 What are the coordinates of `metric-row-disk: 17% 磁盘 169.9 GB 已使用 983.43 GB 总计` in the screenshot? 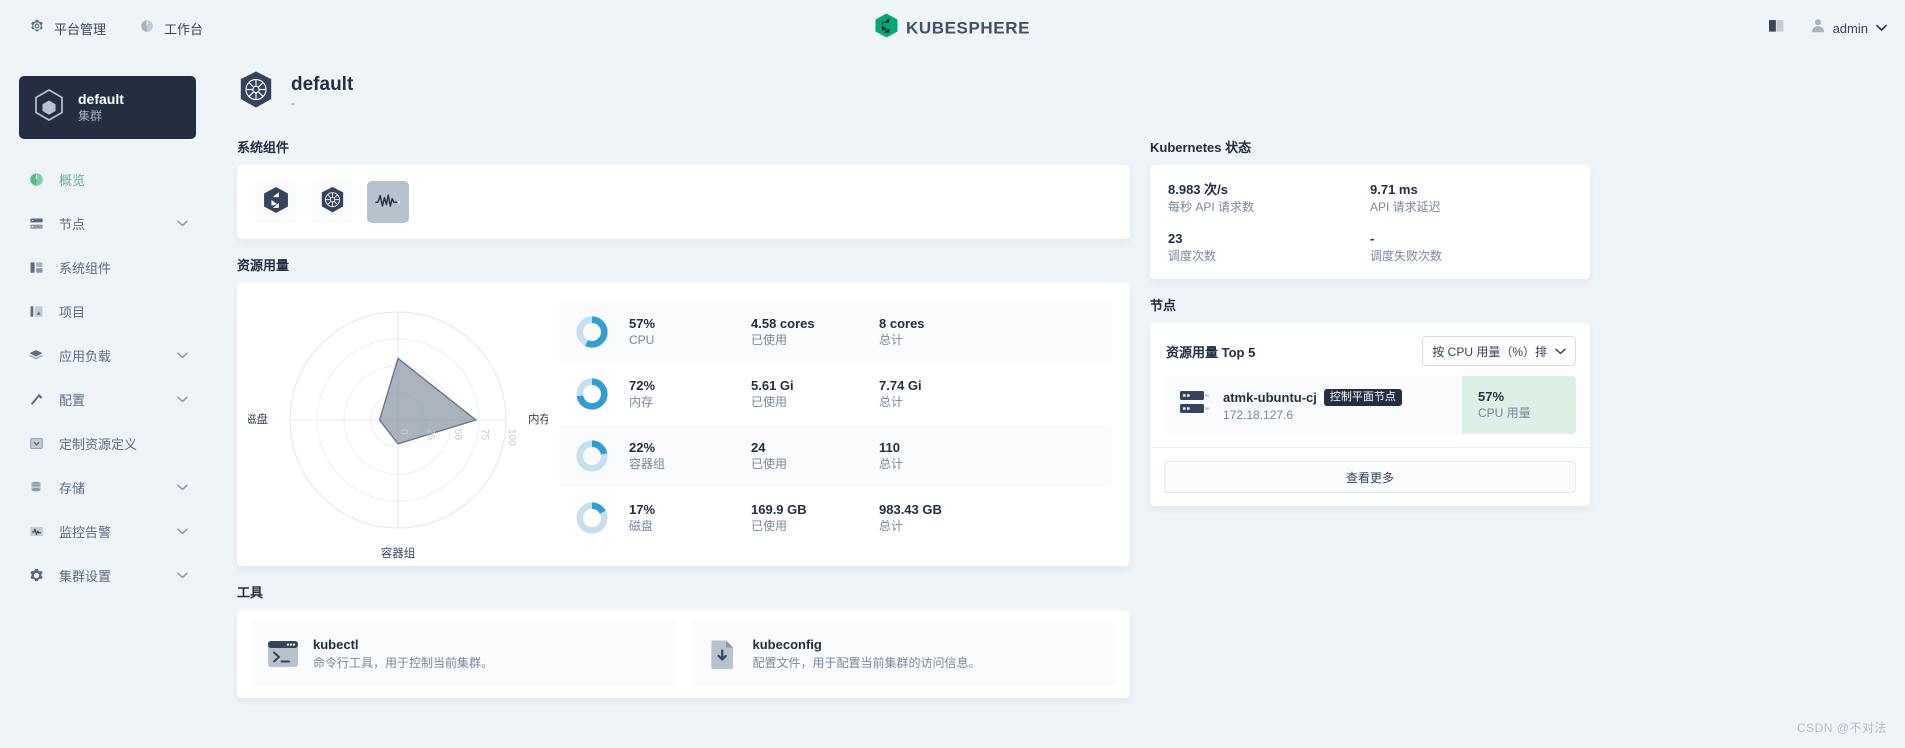 It's located at (835, 518).